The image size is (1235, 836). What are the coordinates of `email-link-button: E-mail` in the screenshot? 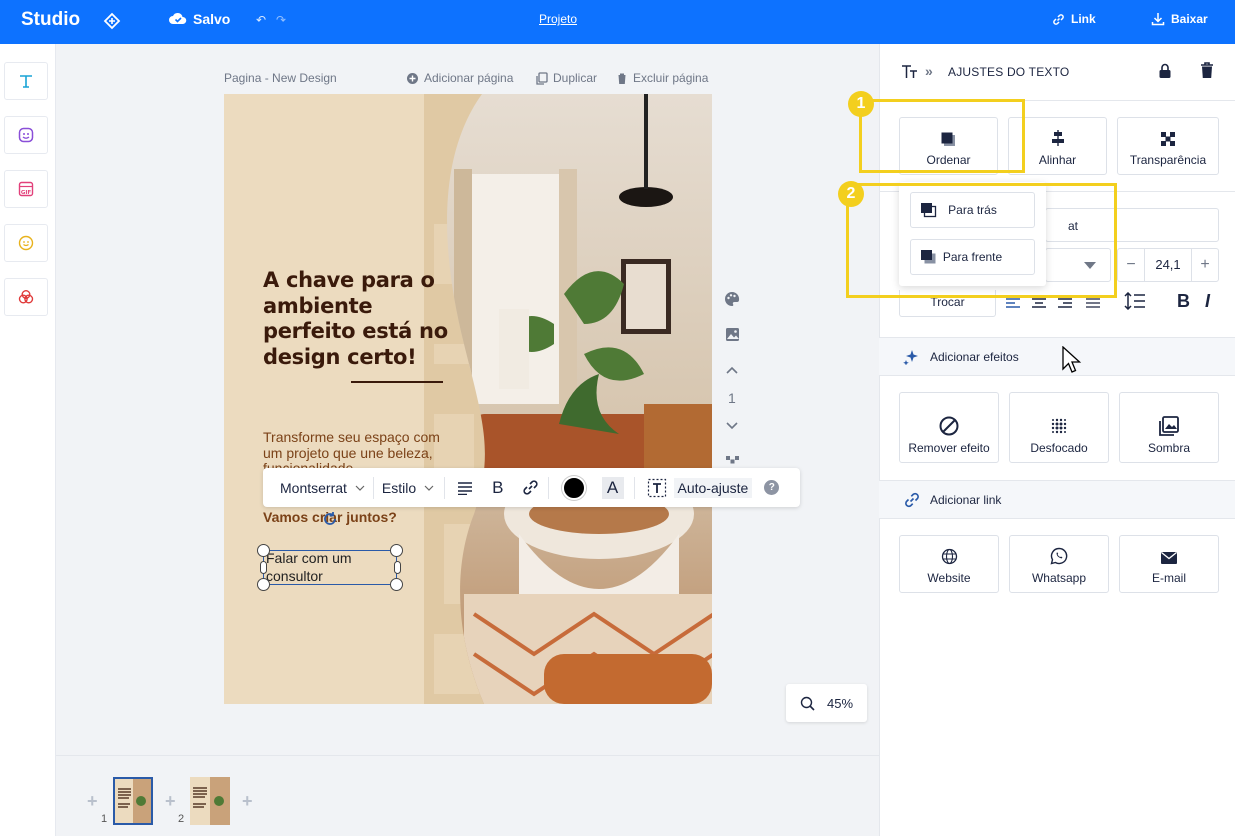 It's located at (1169, 564).